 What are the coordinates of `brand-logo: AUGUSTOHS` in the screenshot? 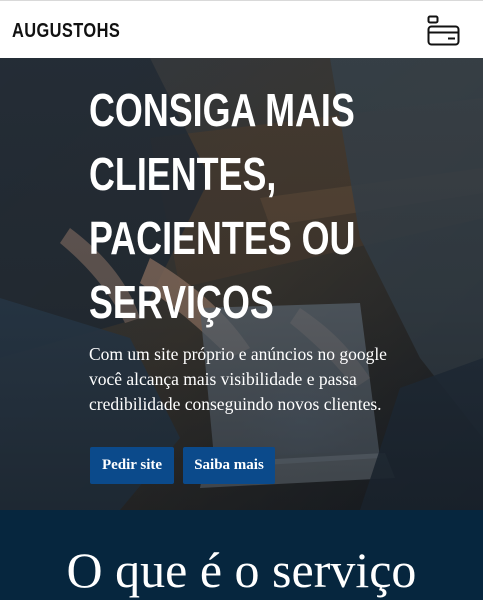 It's located at (66, 31).